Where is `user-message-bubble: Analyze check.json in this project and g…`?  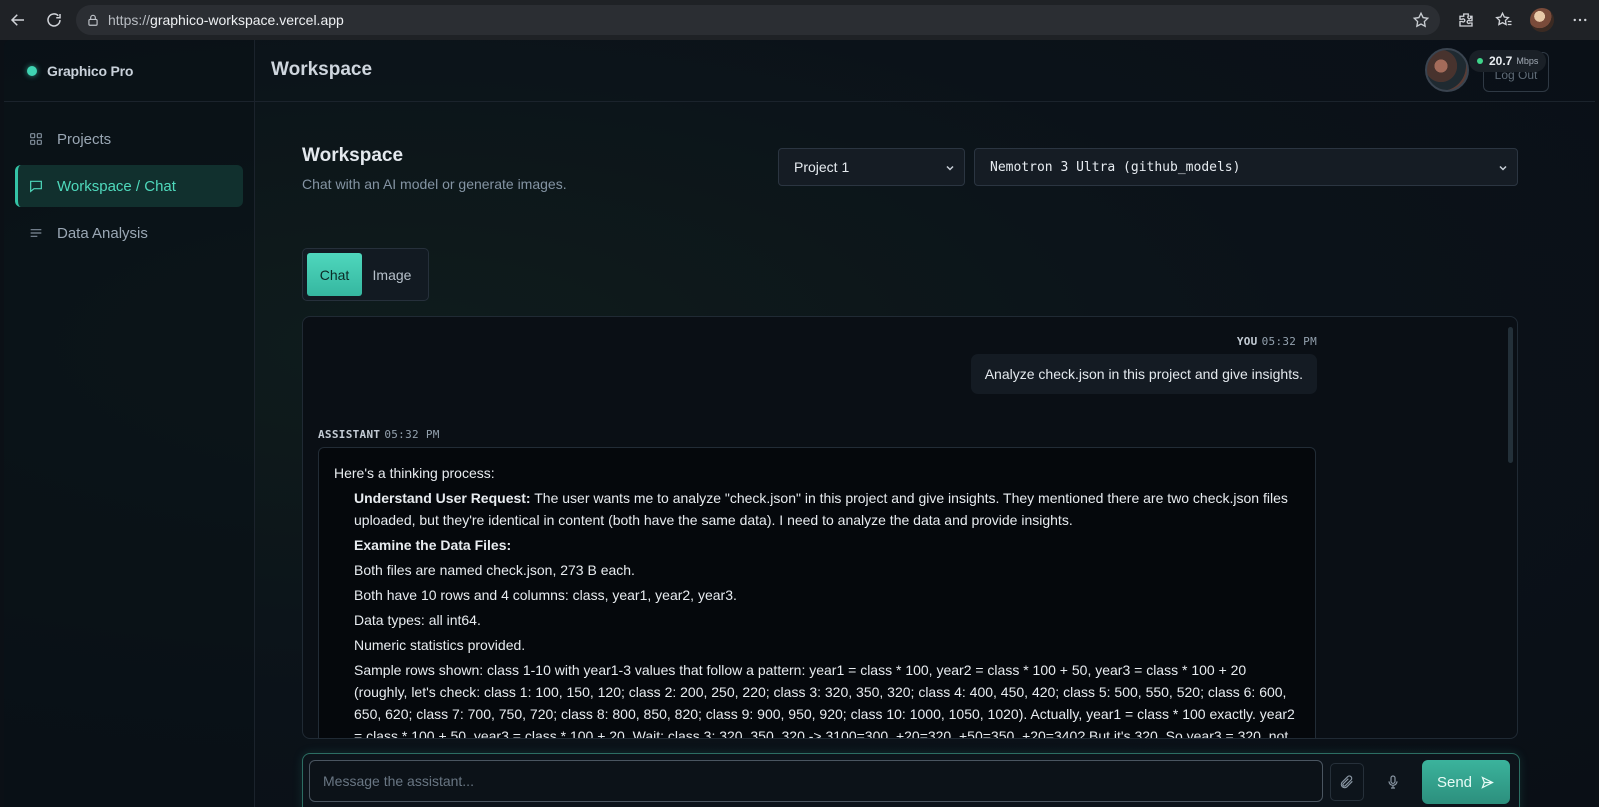
user-message-bubble: Analyze check.json in this project and g… is located at coordinates (1143, 374).